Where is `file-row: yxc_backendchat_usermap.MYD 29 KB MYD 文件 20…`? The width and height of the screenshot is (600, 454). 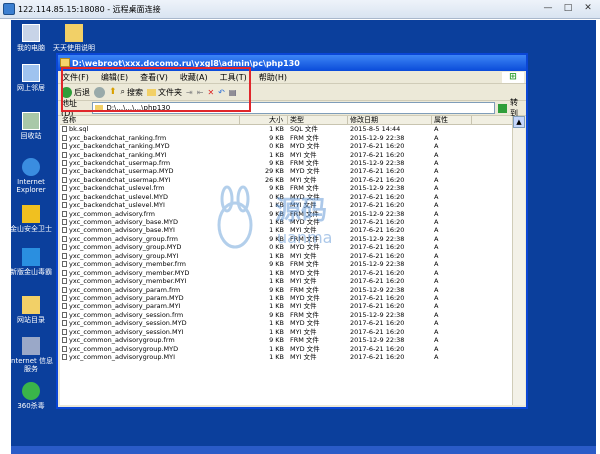 file-row: yxc_backendchat_usermap.MYD 29 KB MYD 文件 20… is located at coordinates (286, 171).